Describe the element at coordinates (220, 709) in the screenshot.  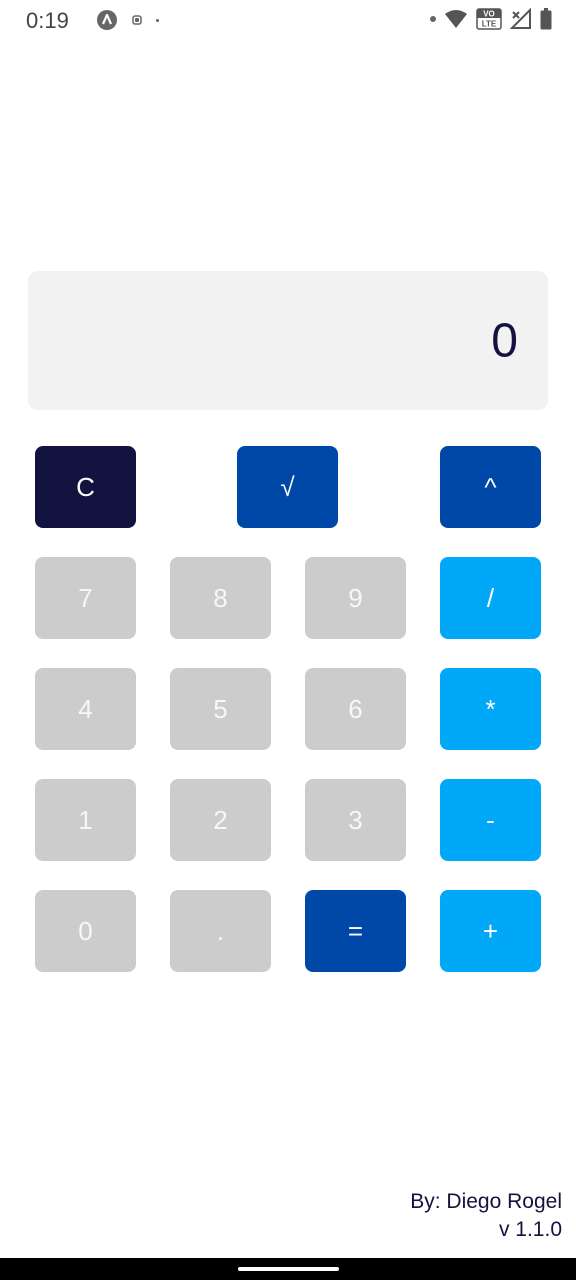
I see `digit-5-button: 5` at that location.